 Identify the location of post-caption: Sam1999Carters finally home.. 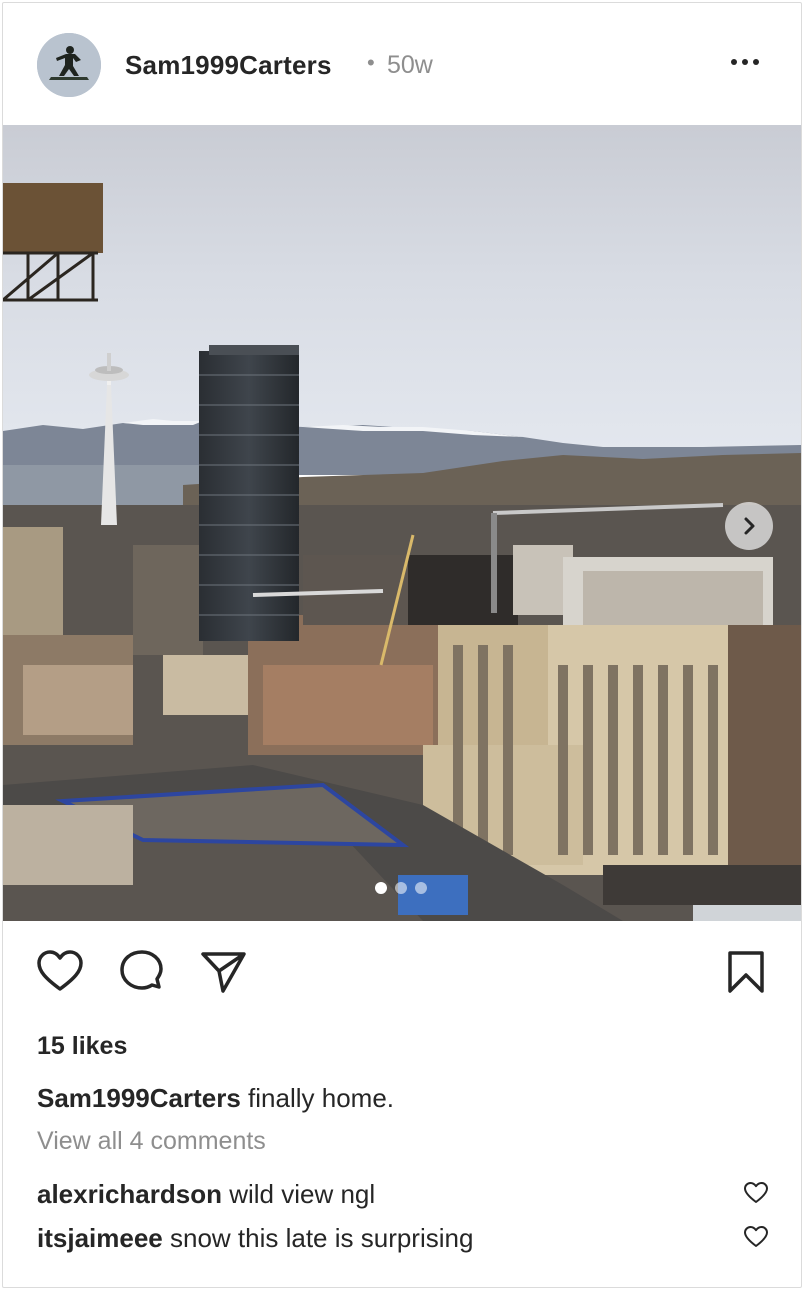
(215, 1098).